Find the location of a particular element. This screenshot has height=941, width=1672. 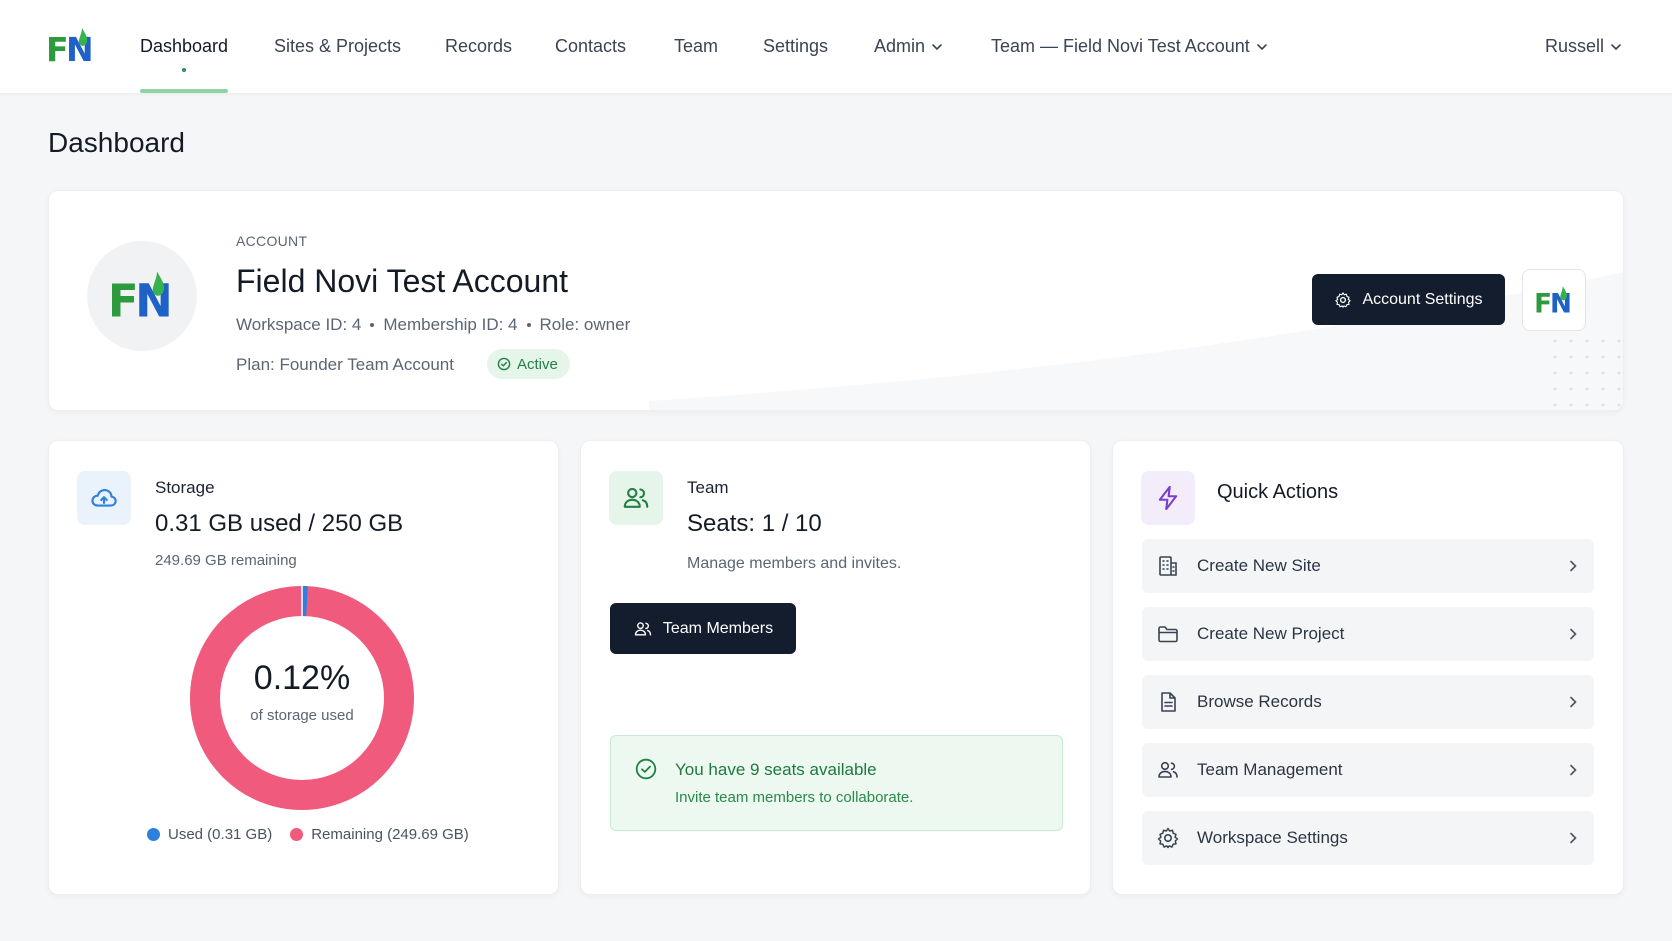

quick-actions-title: Quick Actions is located at coordinates (1278, 492).